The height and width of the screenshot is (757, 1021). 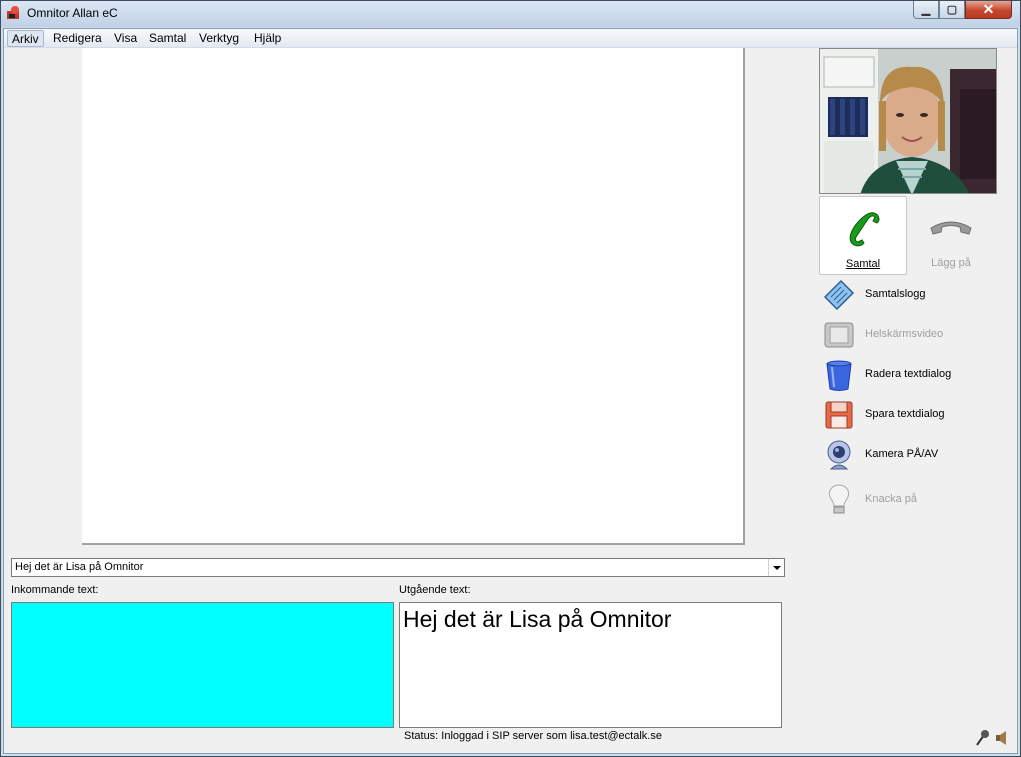 I want to click on title-bar: Omnitor Allan eC ▁ ▢ ✕, so click(x=510, y=14).